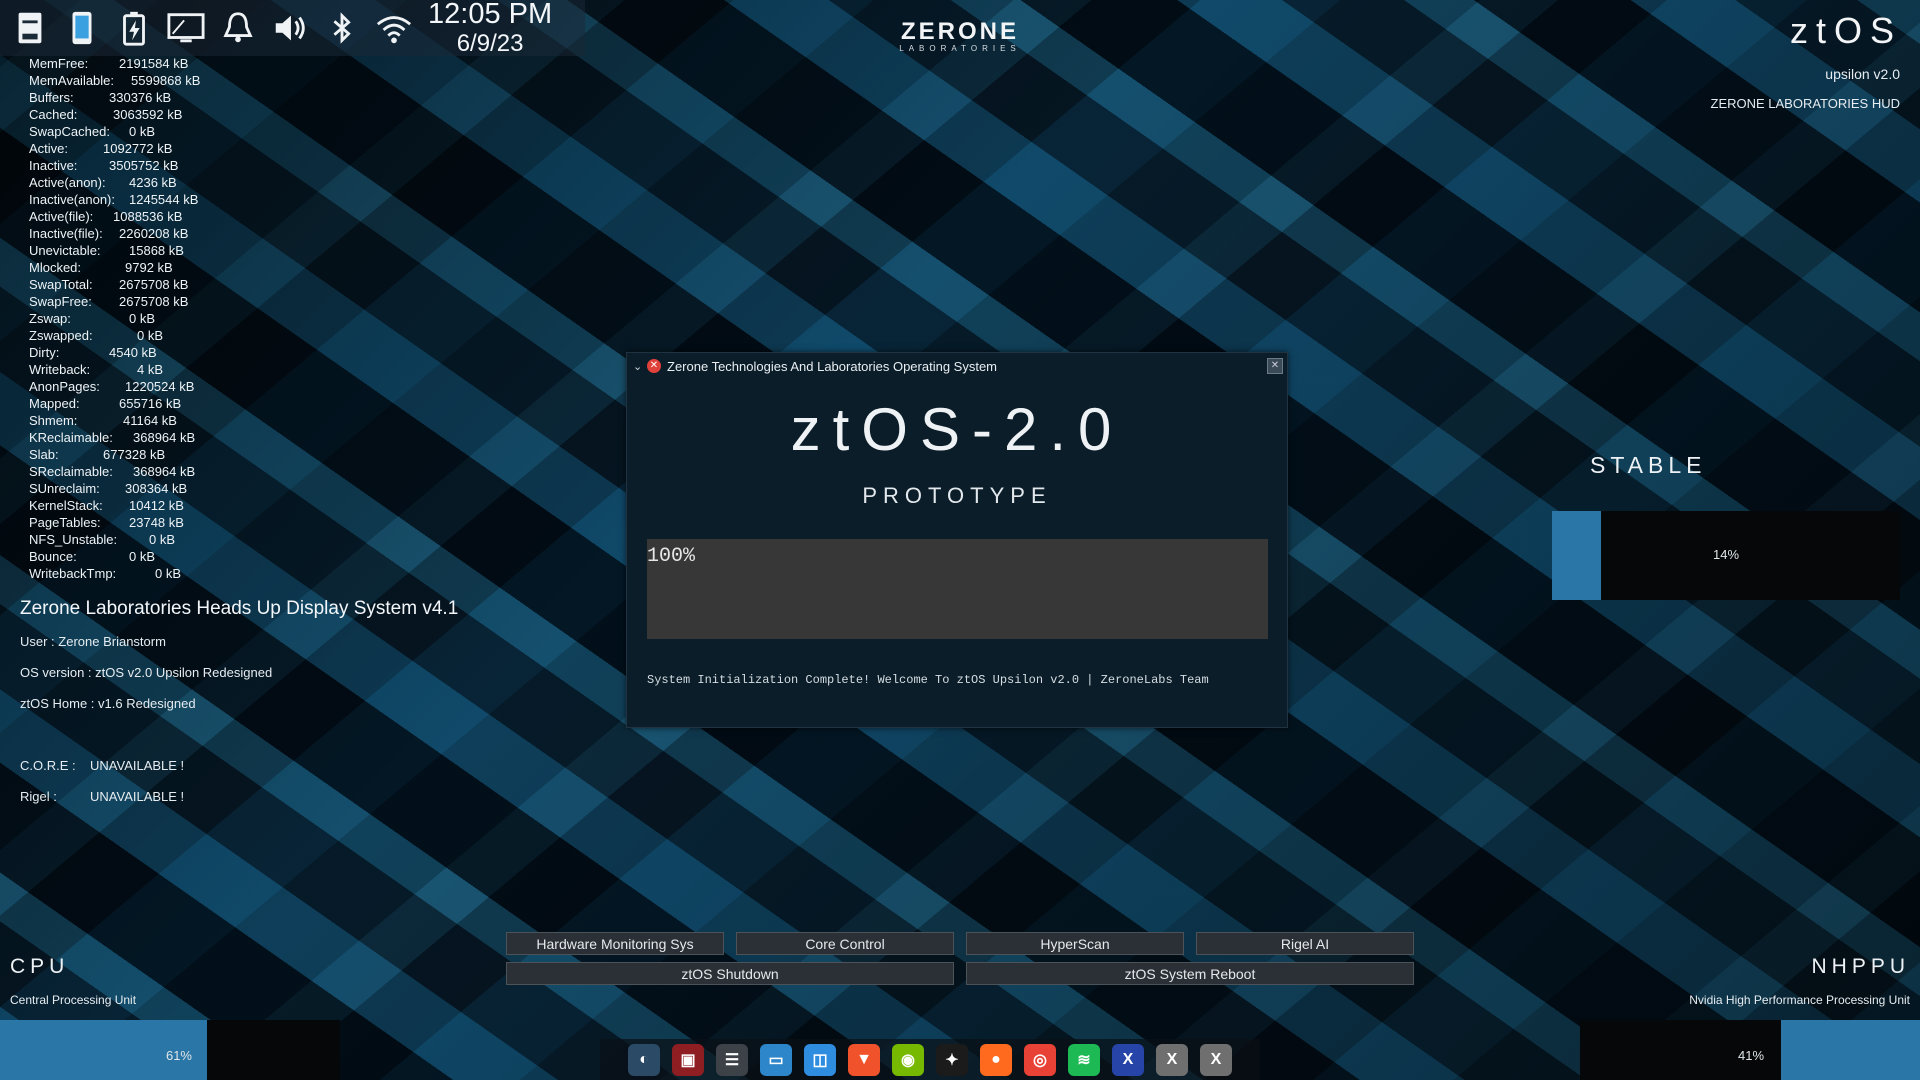  What do you see at coordinates (1850, 1050) in the screenshot?
I see `gpu-meter-fill` at bounding box center [1850, 1050].